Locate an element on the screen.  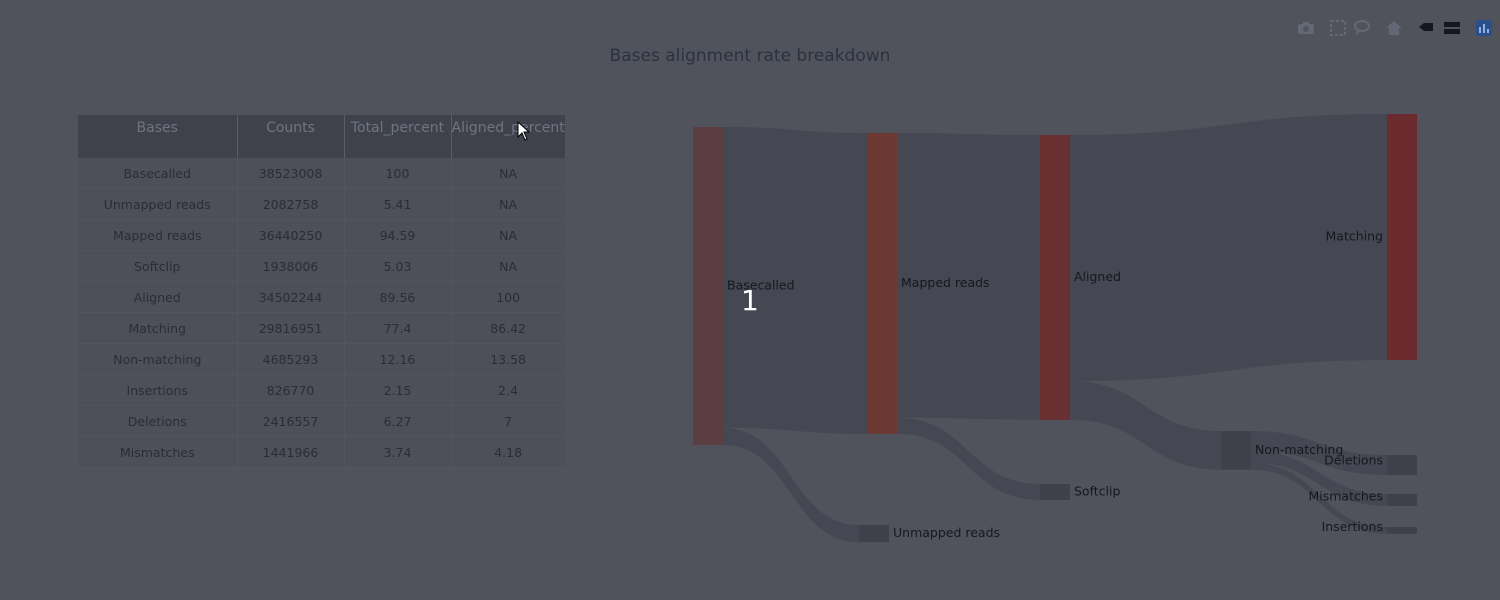
sankey-node-label-basecalled: Basecalled is located at coordinates (761, 285).